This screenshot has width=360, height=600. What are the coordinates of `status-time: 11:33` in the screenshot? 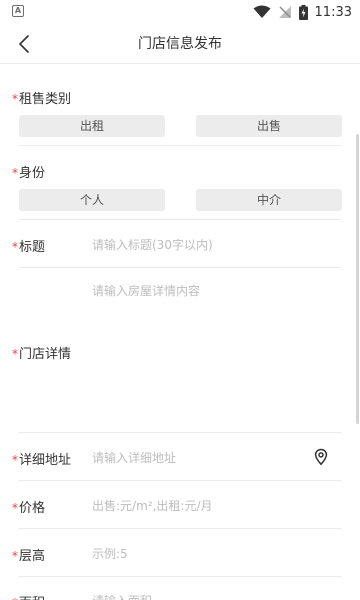 It's located at (333, 12).